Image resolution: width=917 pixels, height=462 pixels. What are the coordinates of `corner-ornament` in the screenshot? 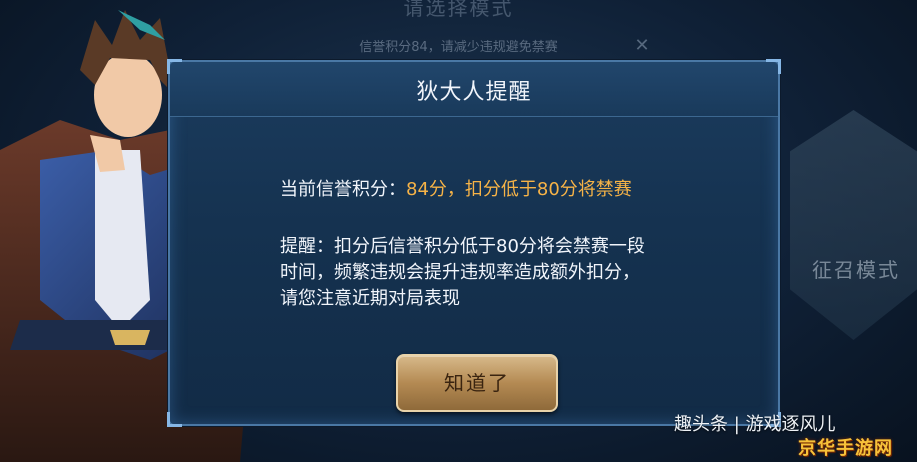 It's located at (174, 419).